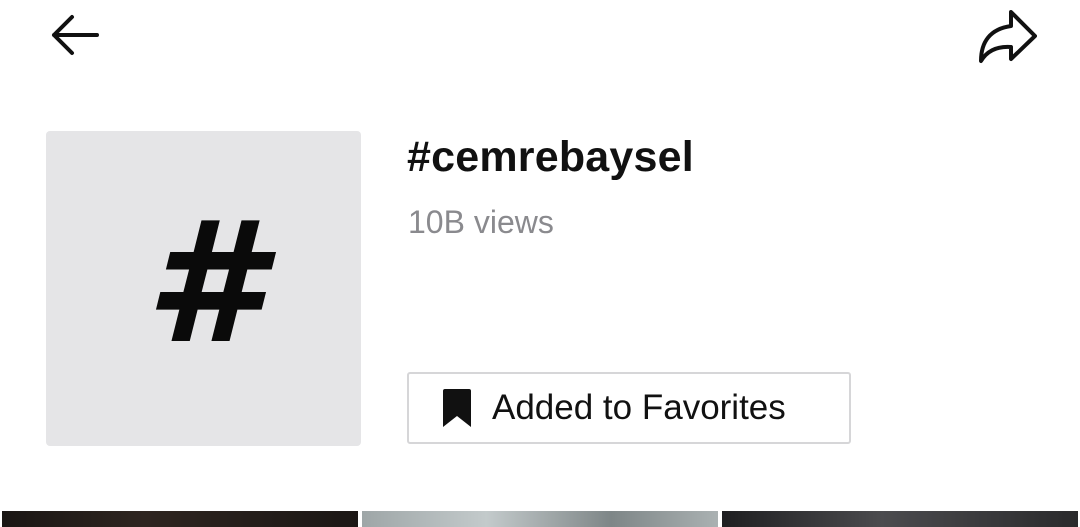 This screenshot has width=1080, height=527. I want to click on added-to-favorites-button: Added to Favorites, so click(629, 408).